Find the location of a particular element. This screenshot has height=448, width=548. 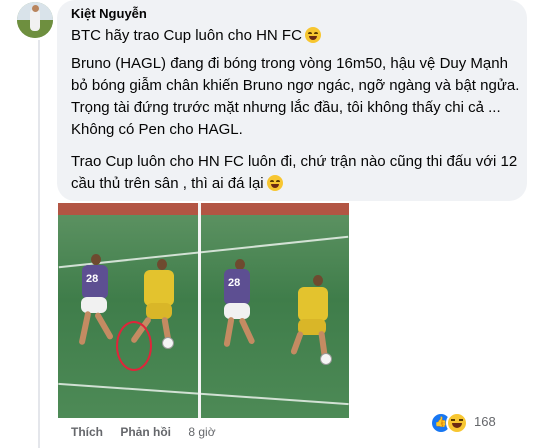

haha-icon is located at coordinates (457, 423).